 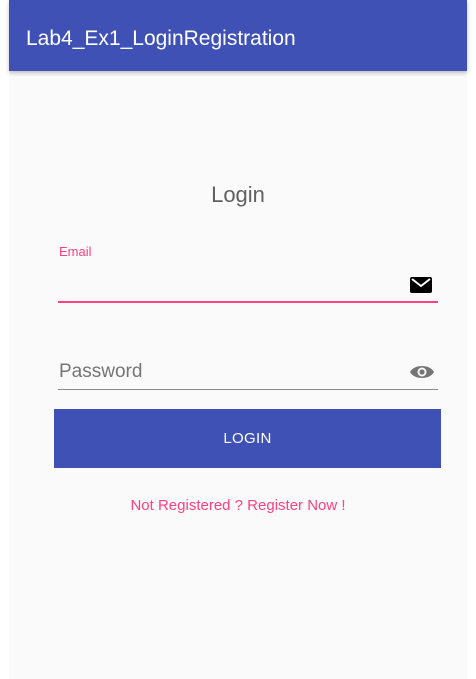 I want to click on email-underline, so click(x=248, y=302).